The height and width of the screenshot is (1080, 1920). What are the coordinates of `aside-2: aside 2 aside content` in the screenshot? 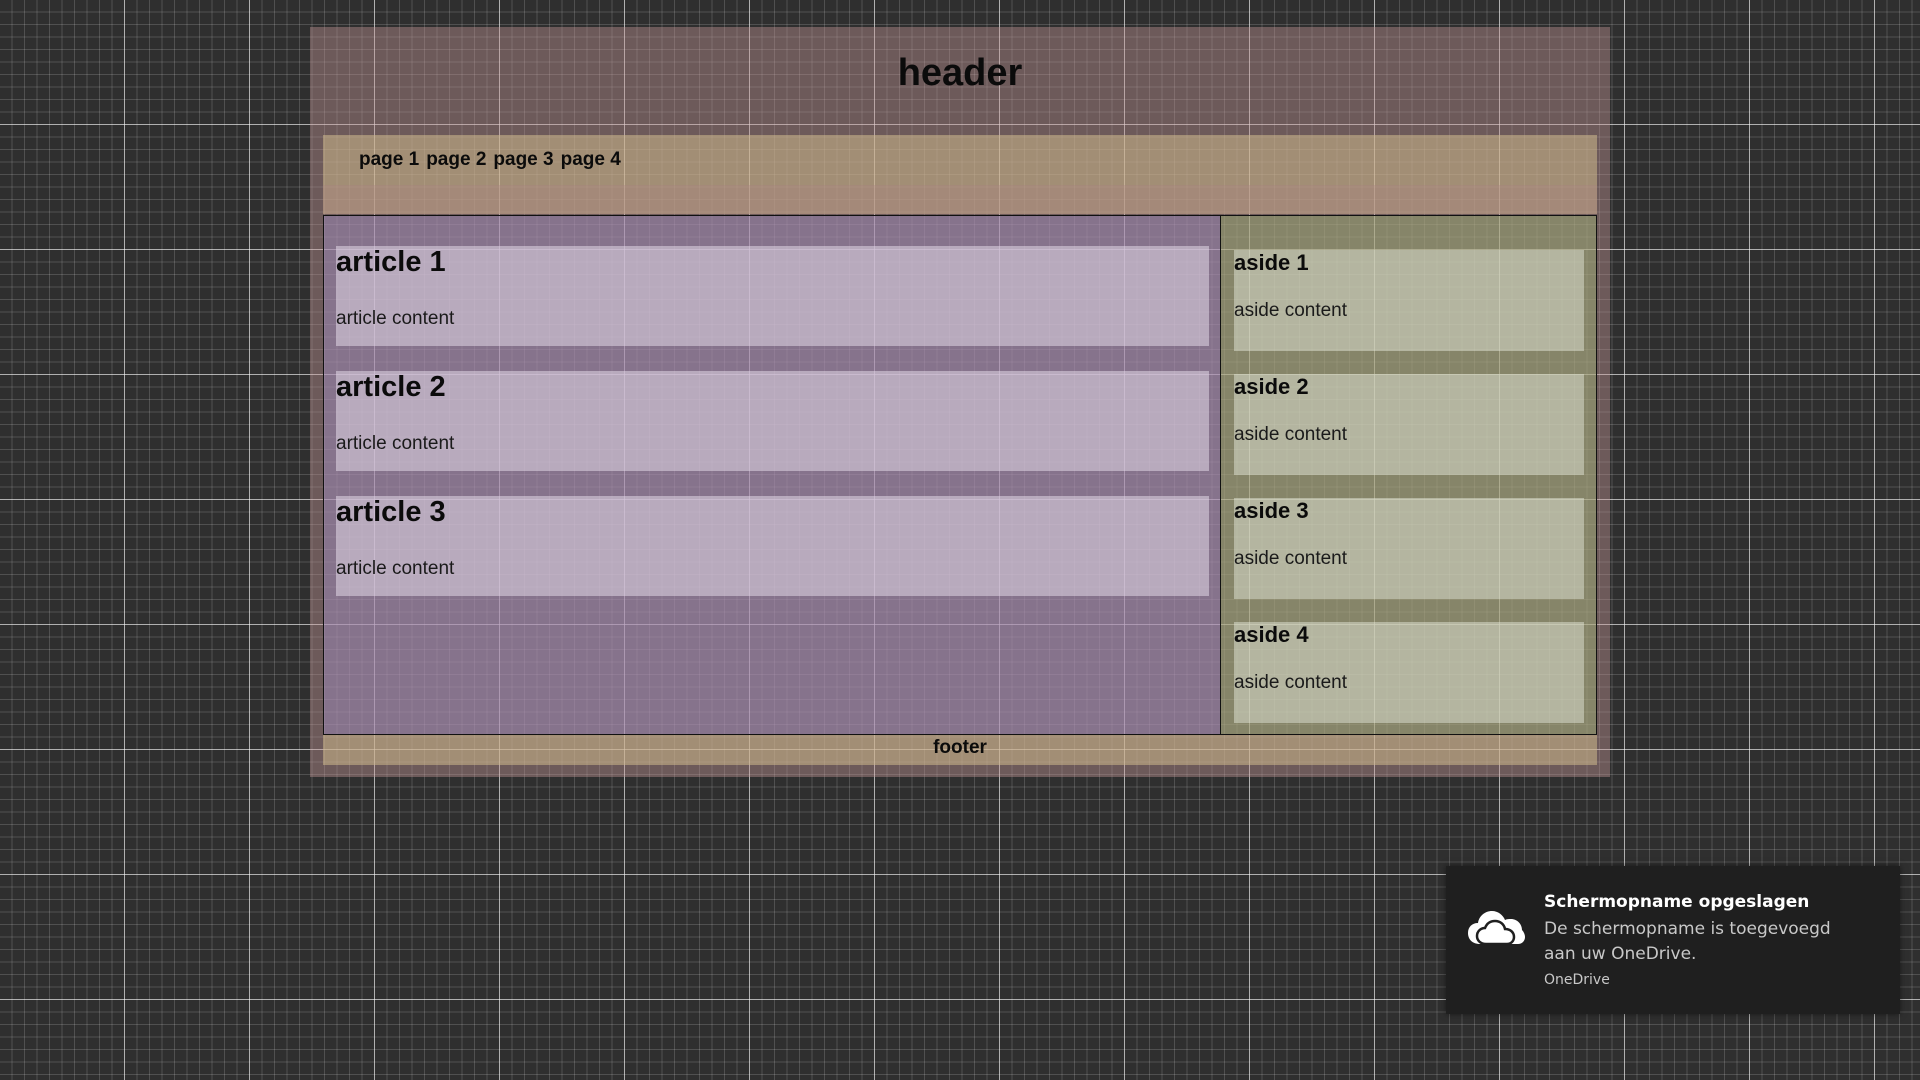 It's located at (1409, 424).